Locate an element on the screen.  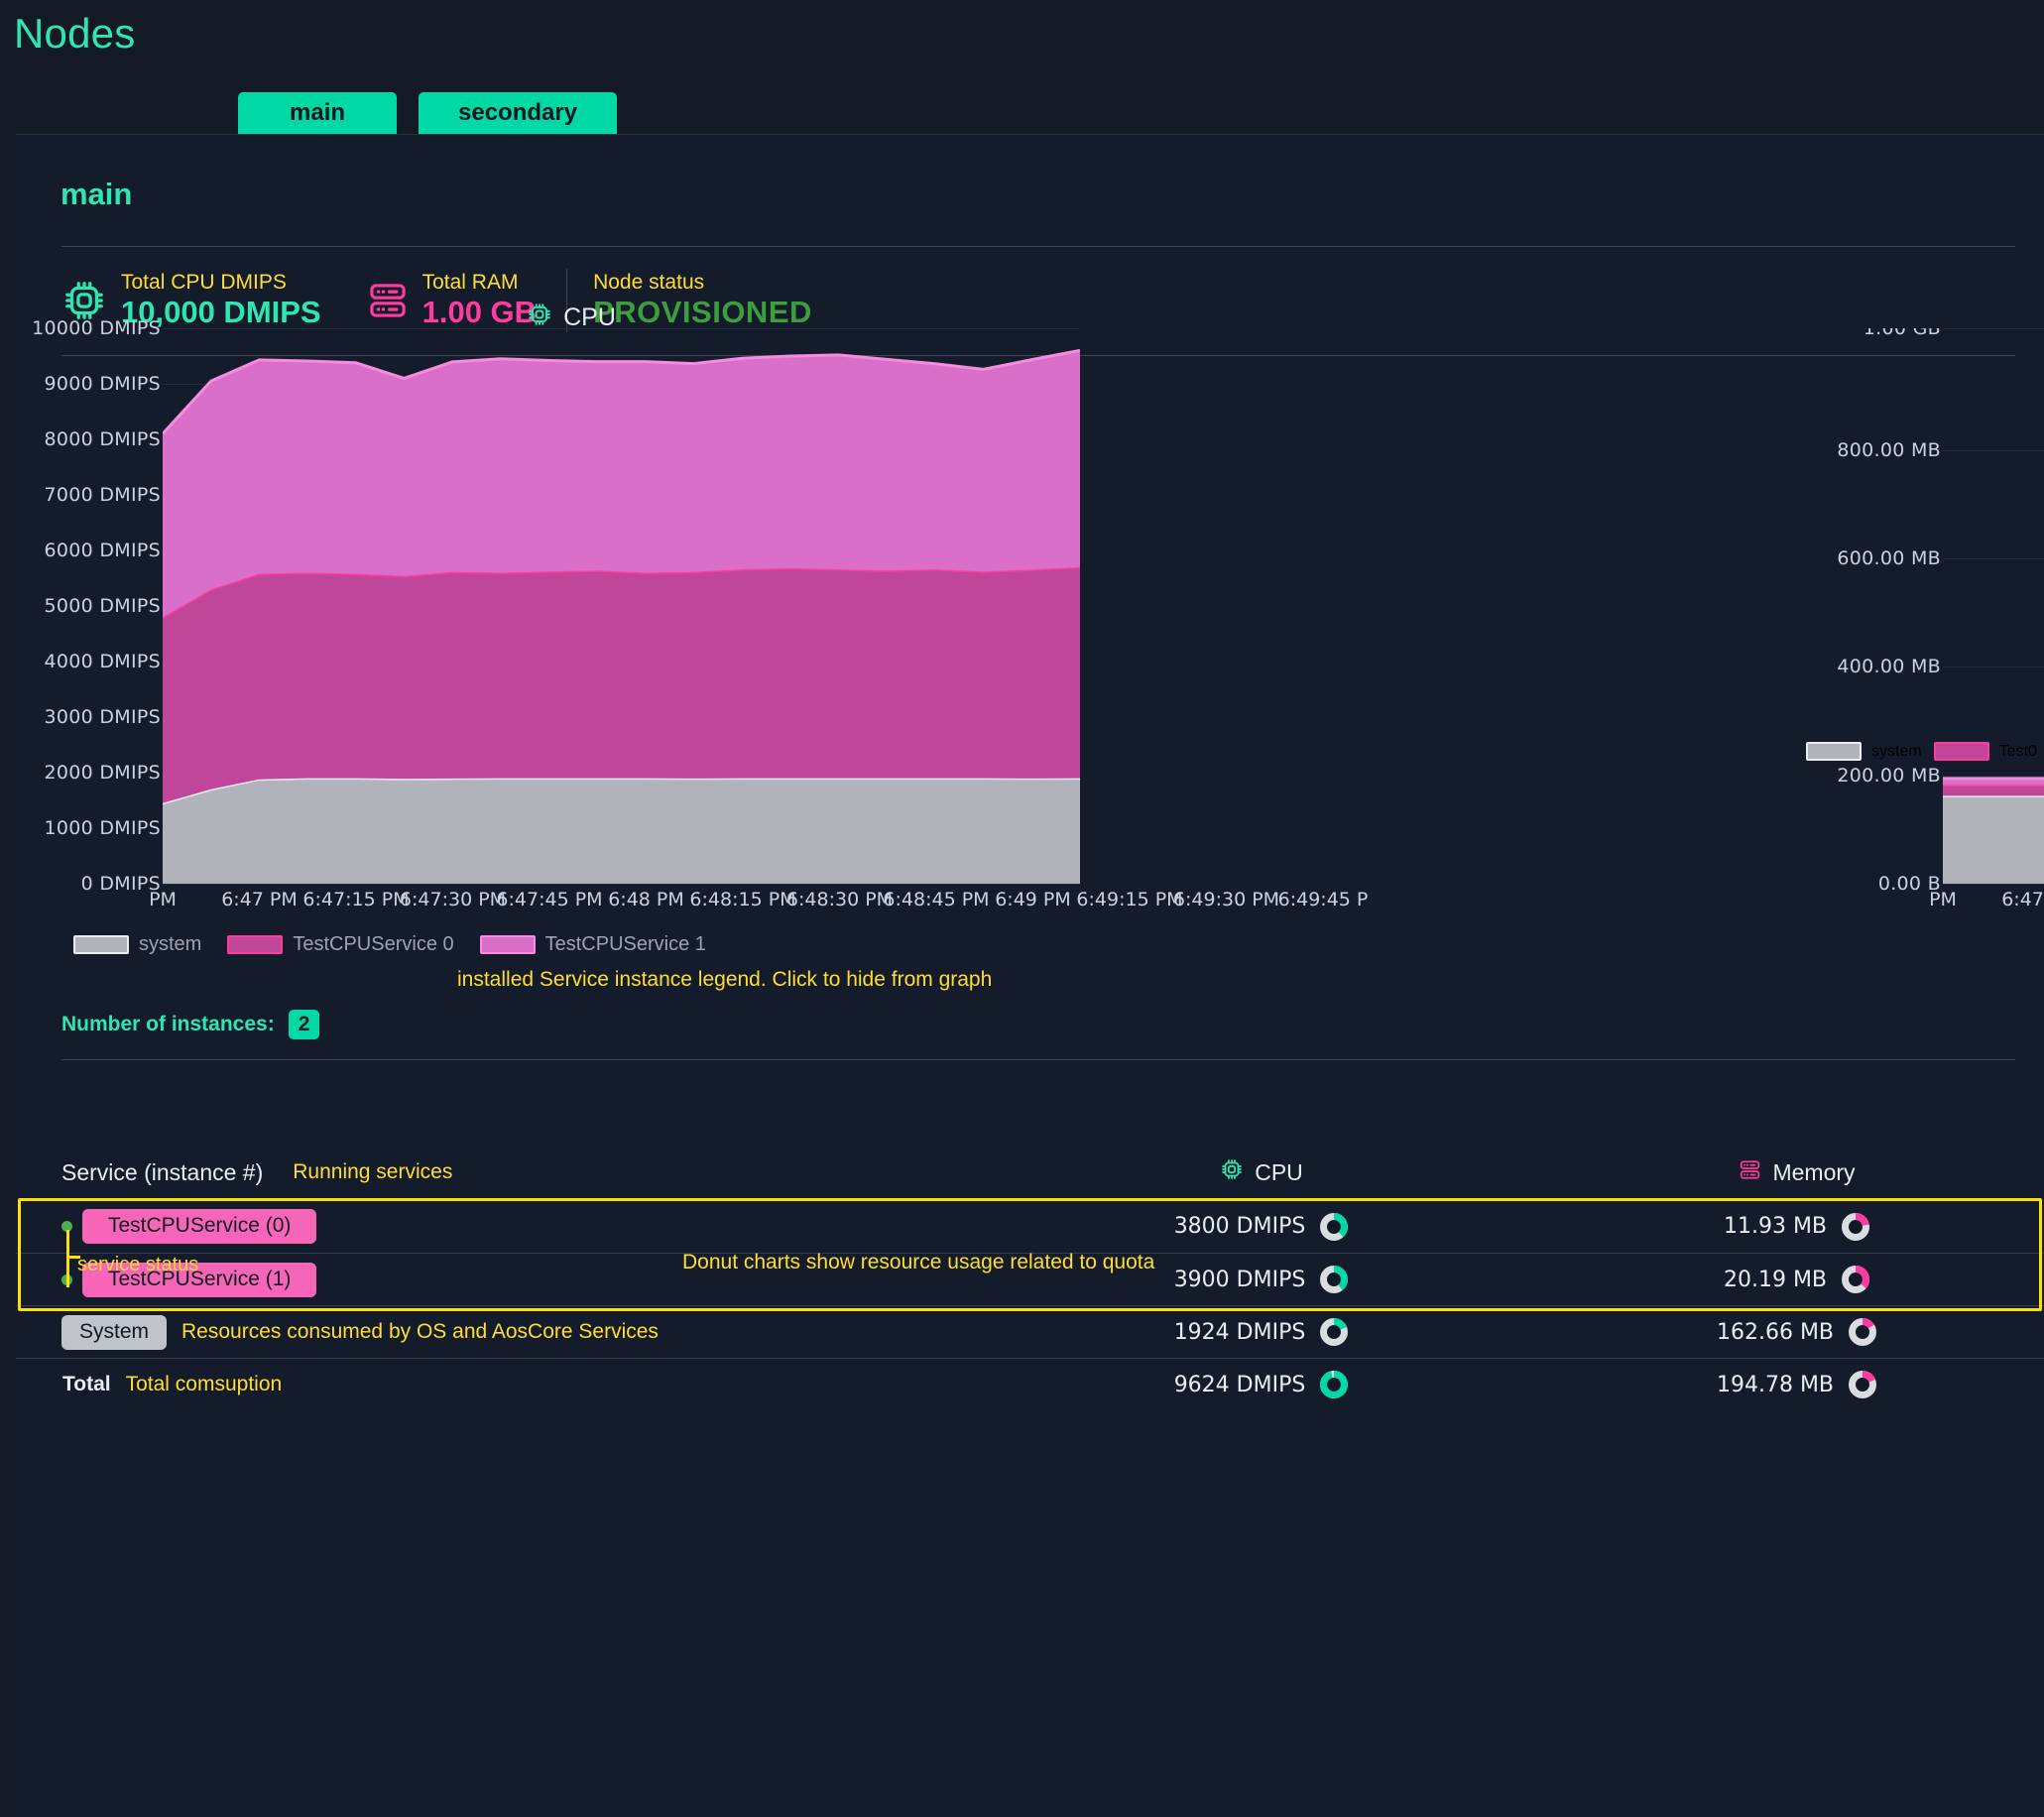
cell-cpu: 9624 DMIPS is located at coordinates (1261, 1384).